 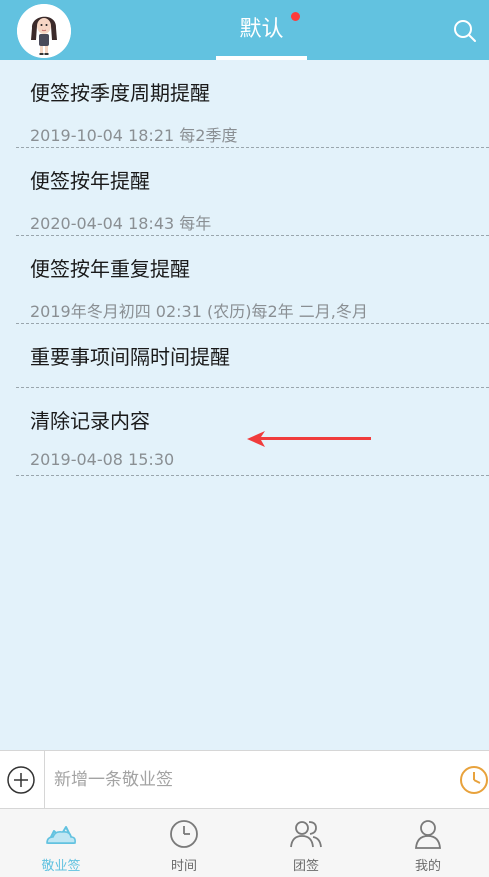 I want to click on notification-dot, so click(x=295, y=16).